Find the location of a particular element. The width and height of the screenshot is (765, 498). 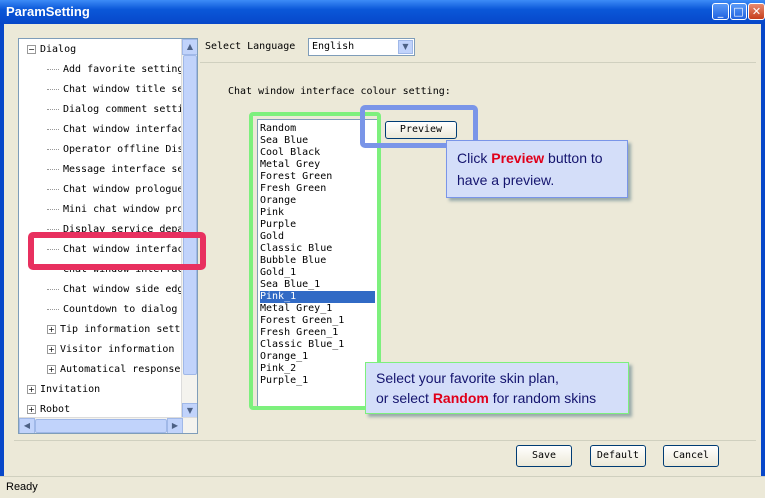

minimize-icon: _ is located at coordinates (720, 11).